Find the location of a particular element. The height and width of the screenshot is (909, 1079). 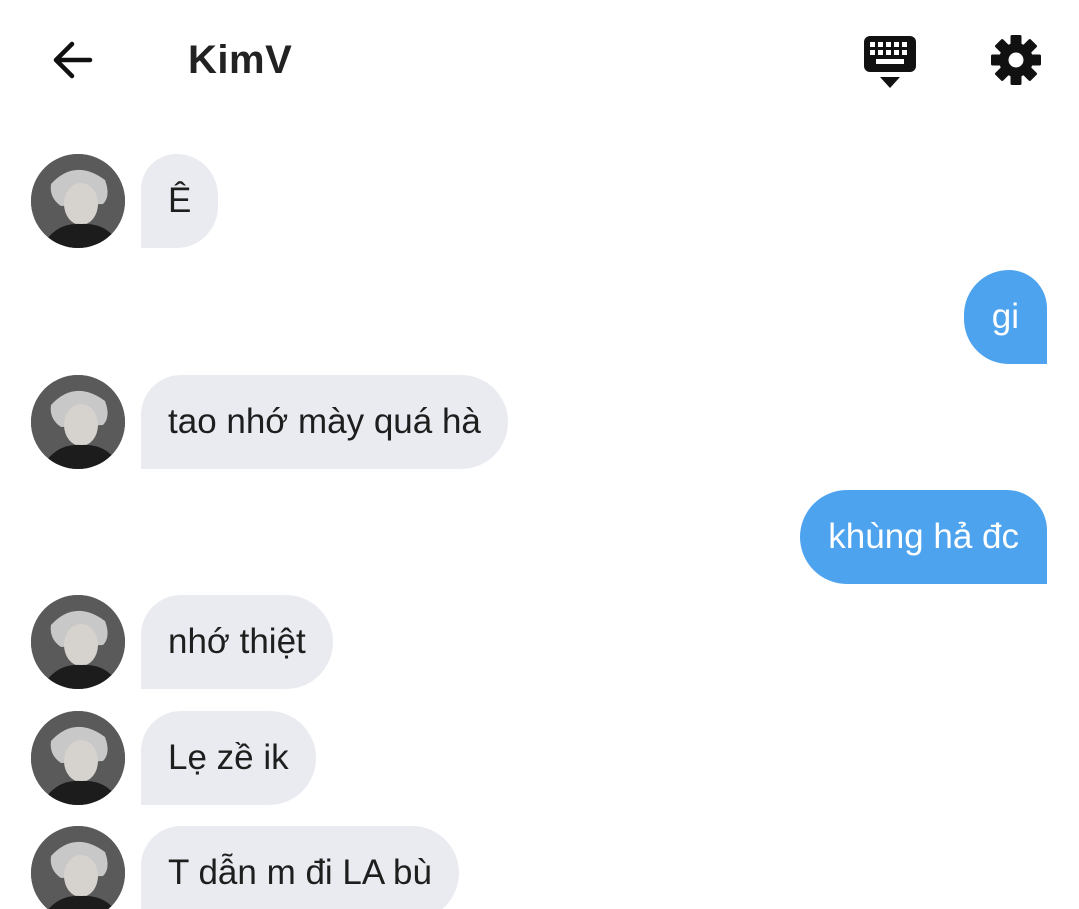

incoming-message-bubble: nhớ thiệt is located at coordinates (237, 642).